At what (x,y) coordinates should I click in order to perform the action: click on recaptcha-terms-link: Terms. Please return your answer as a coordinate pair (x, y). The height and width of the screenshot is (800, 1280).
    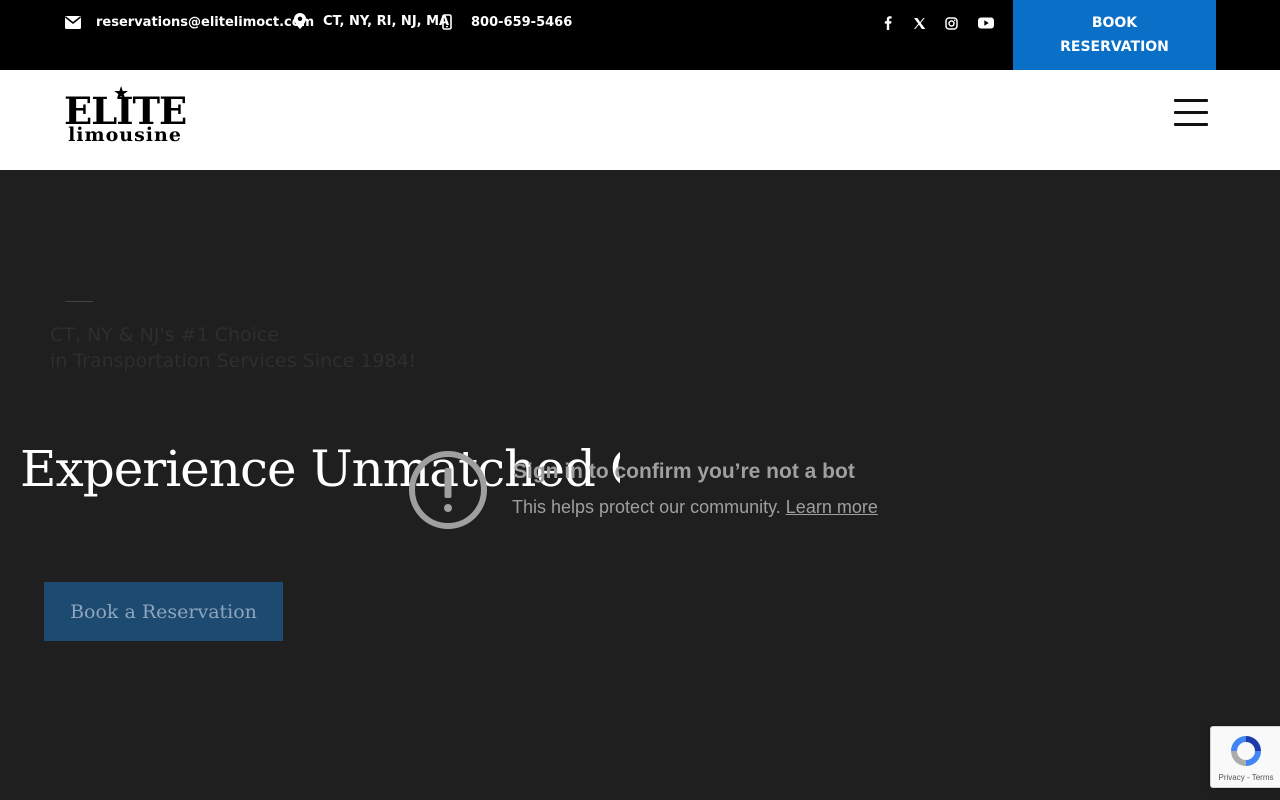
    Looking at the image, I should click on (1263, 777).